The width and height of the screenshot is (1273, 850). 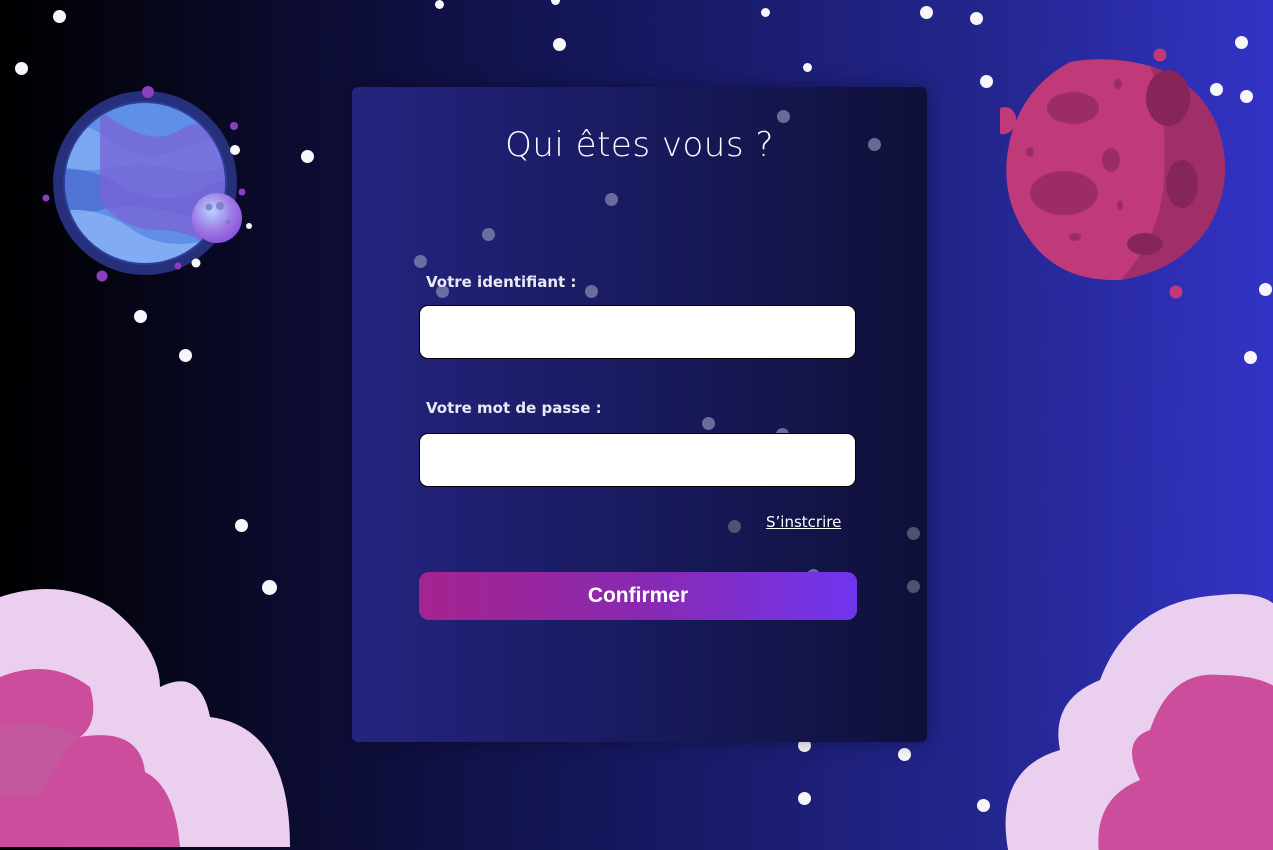 What do you see at coordinates (145, 718) in the screenshot?
I see `cloud-left-icon` at bounding box center [145, 718].